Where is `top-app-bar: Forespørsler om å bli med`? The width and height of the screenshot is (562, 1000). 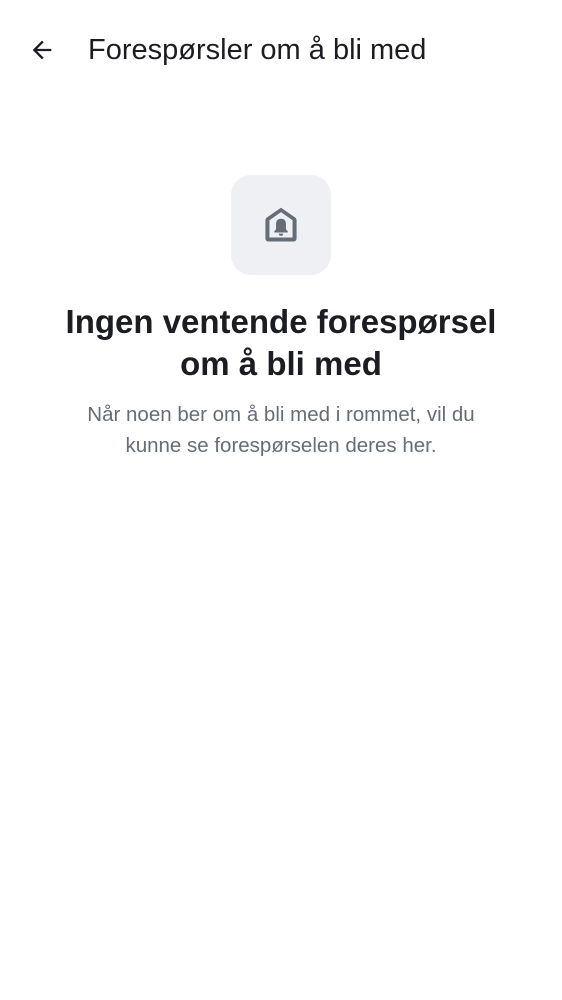
top-app-bar: Forespørsler om å bli med is located at coordinates (281, 50).